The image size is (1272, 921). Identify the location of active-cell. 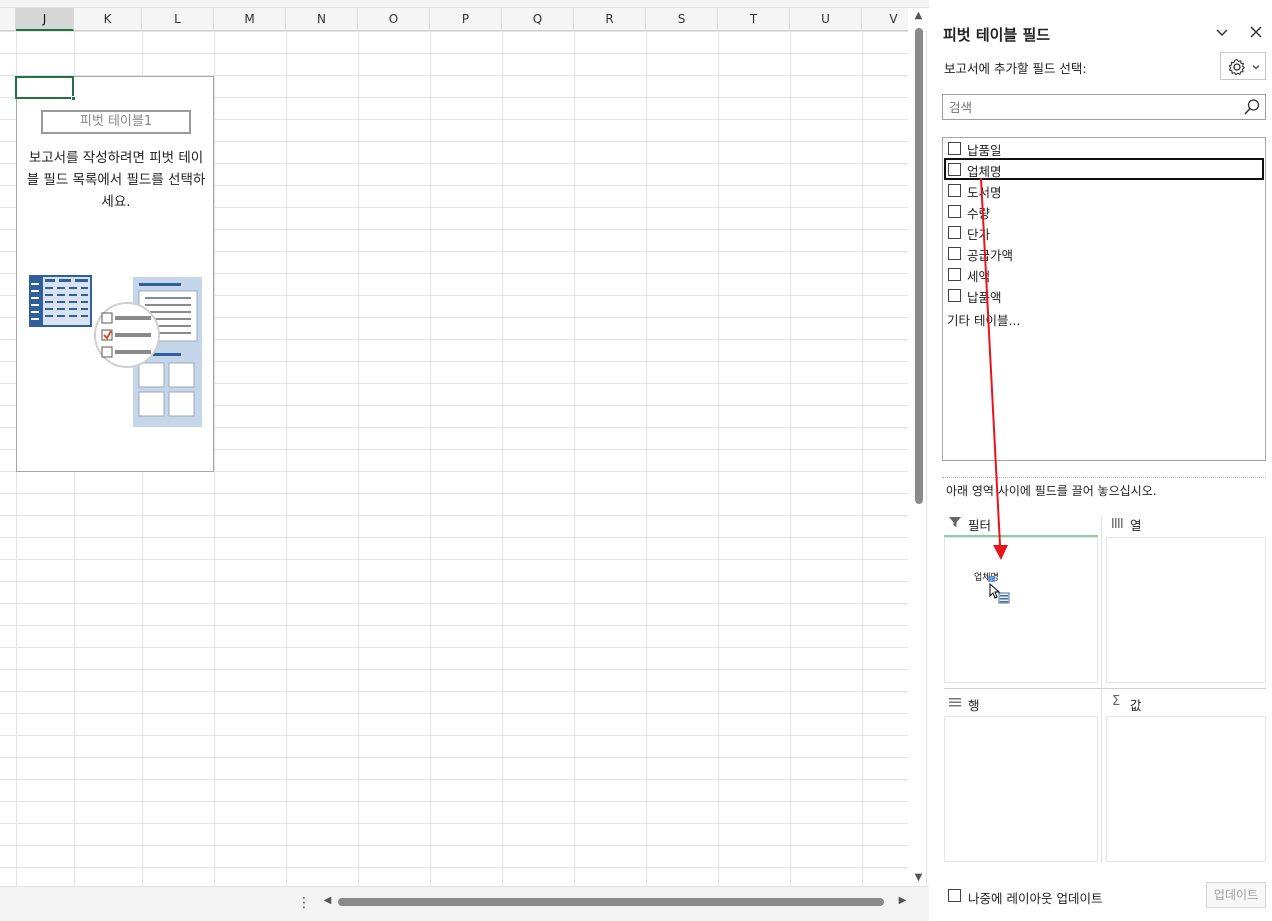
(44, 87).